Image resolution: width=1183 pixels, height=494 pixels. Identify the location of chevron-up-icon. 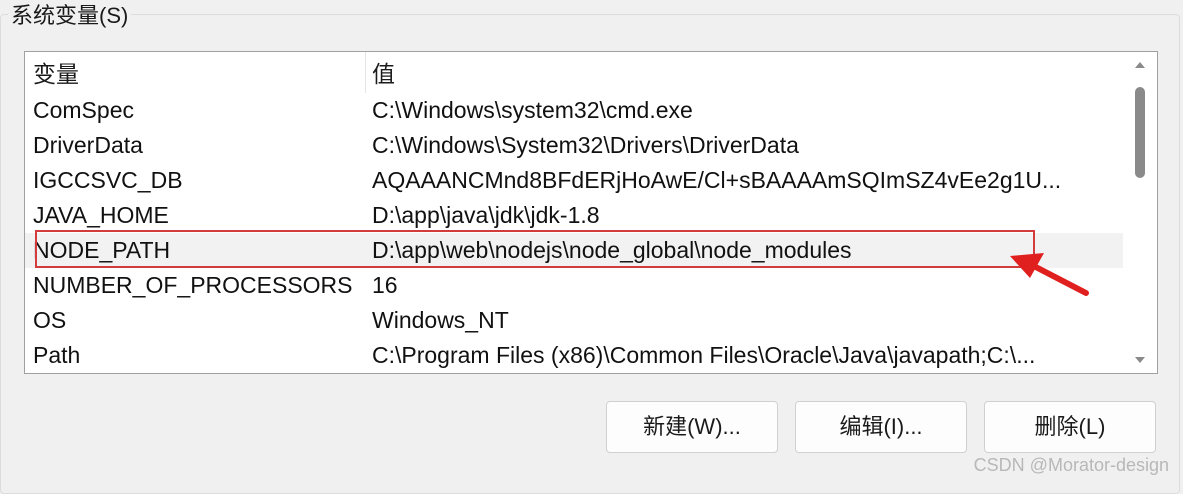
(1140, 65).